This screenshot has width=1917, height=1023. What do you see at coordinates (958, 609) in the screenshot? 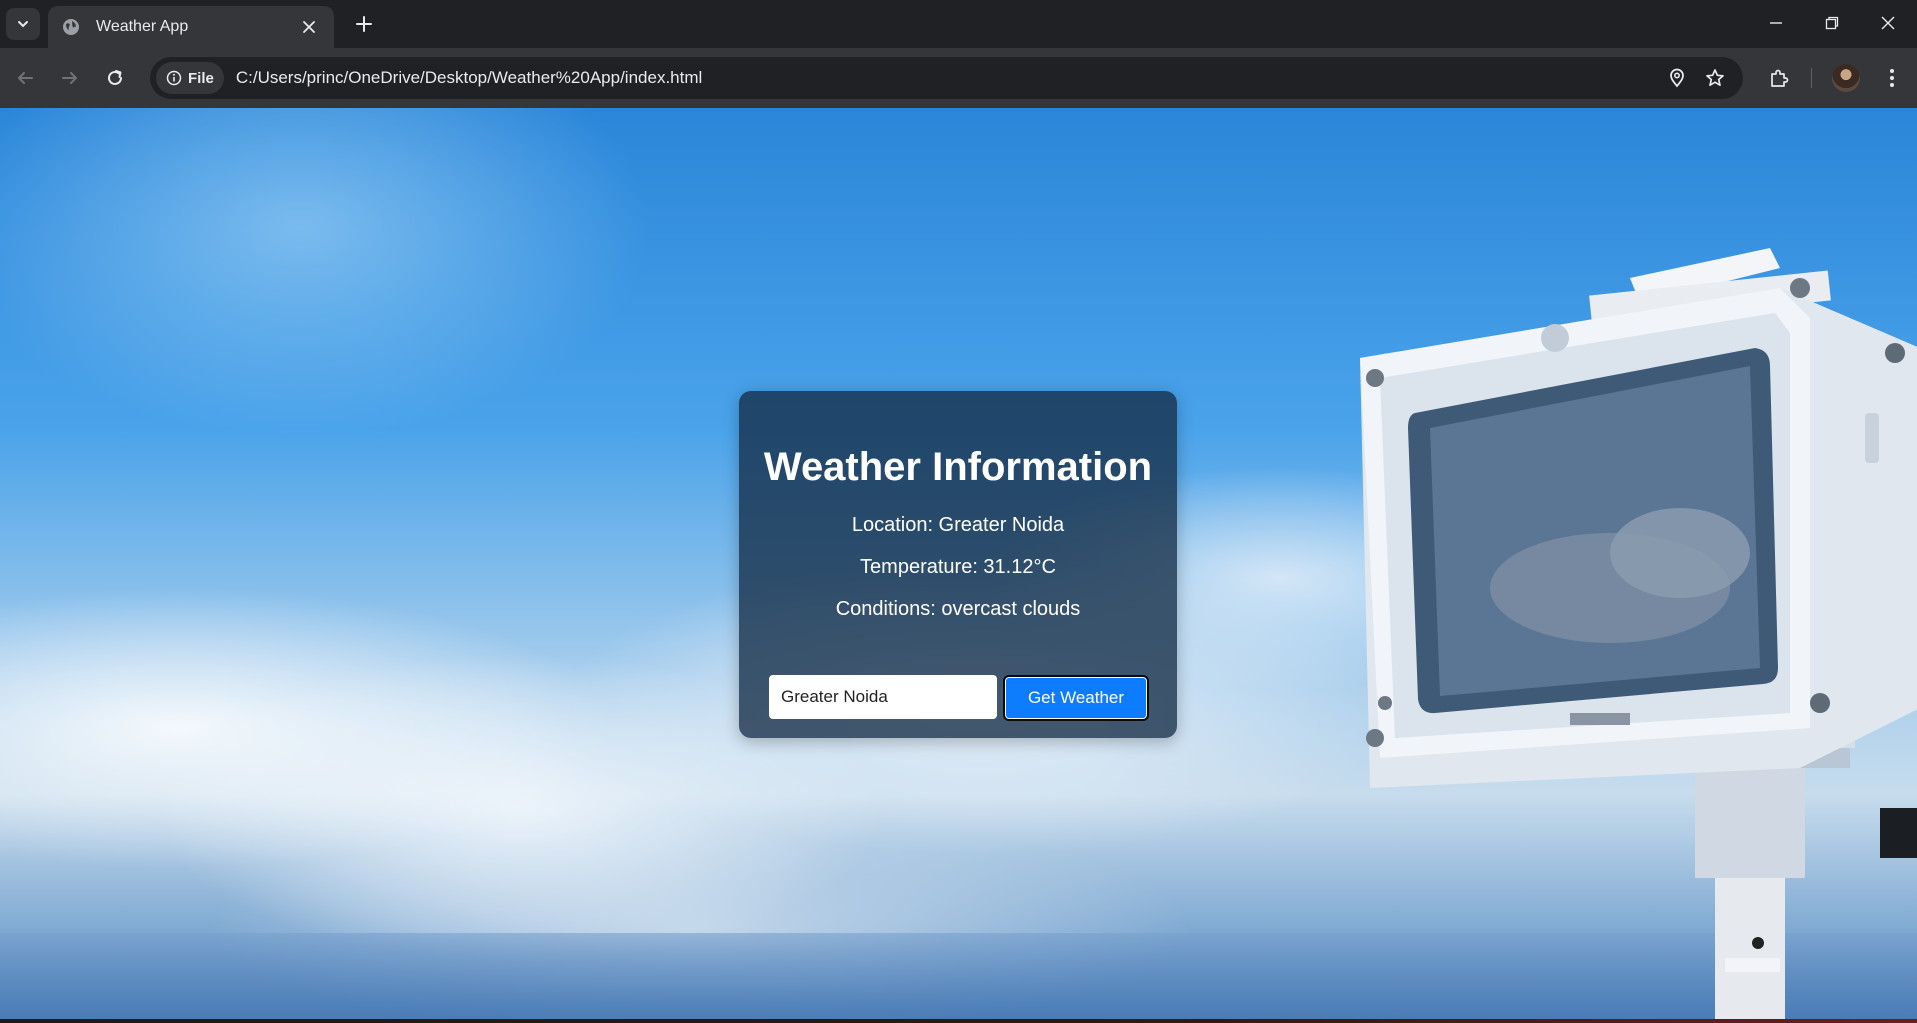
I see `conditions-text: Conditions: overcast clouds` at bounding box center [958, 609].